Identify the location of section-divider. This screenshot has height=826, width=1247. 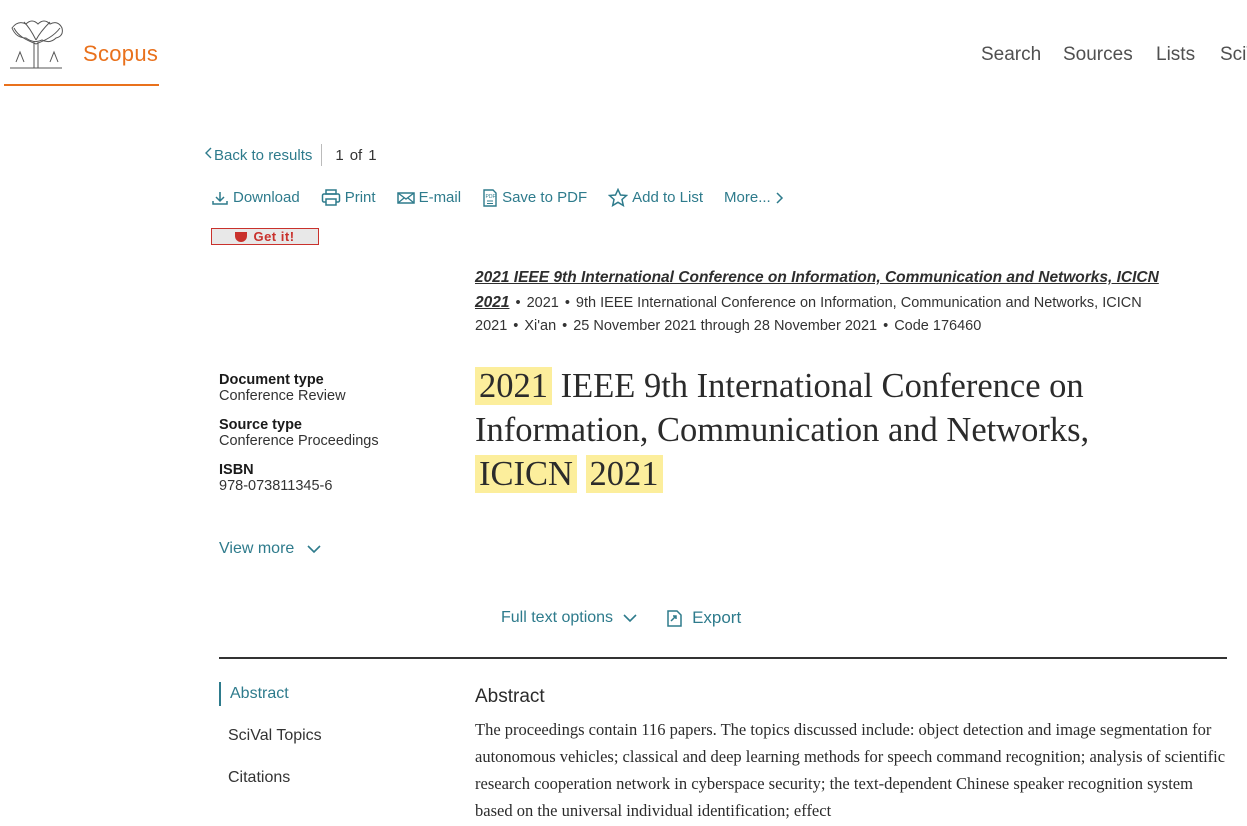
(723, 658).